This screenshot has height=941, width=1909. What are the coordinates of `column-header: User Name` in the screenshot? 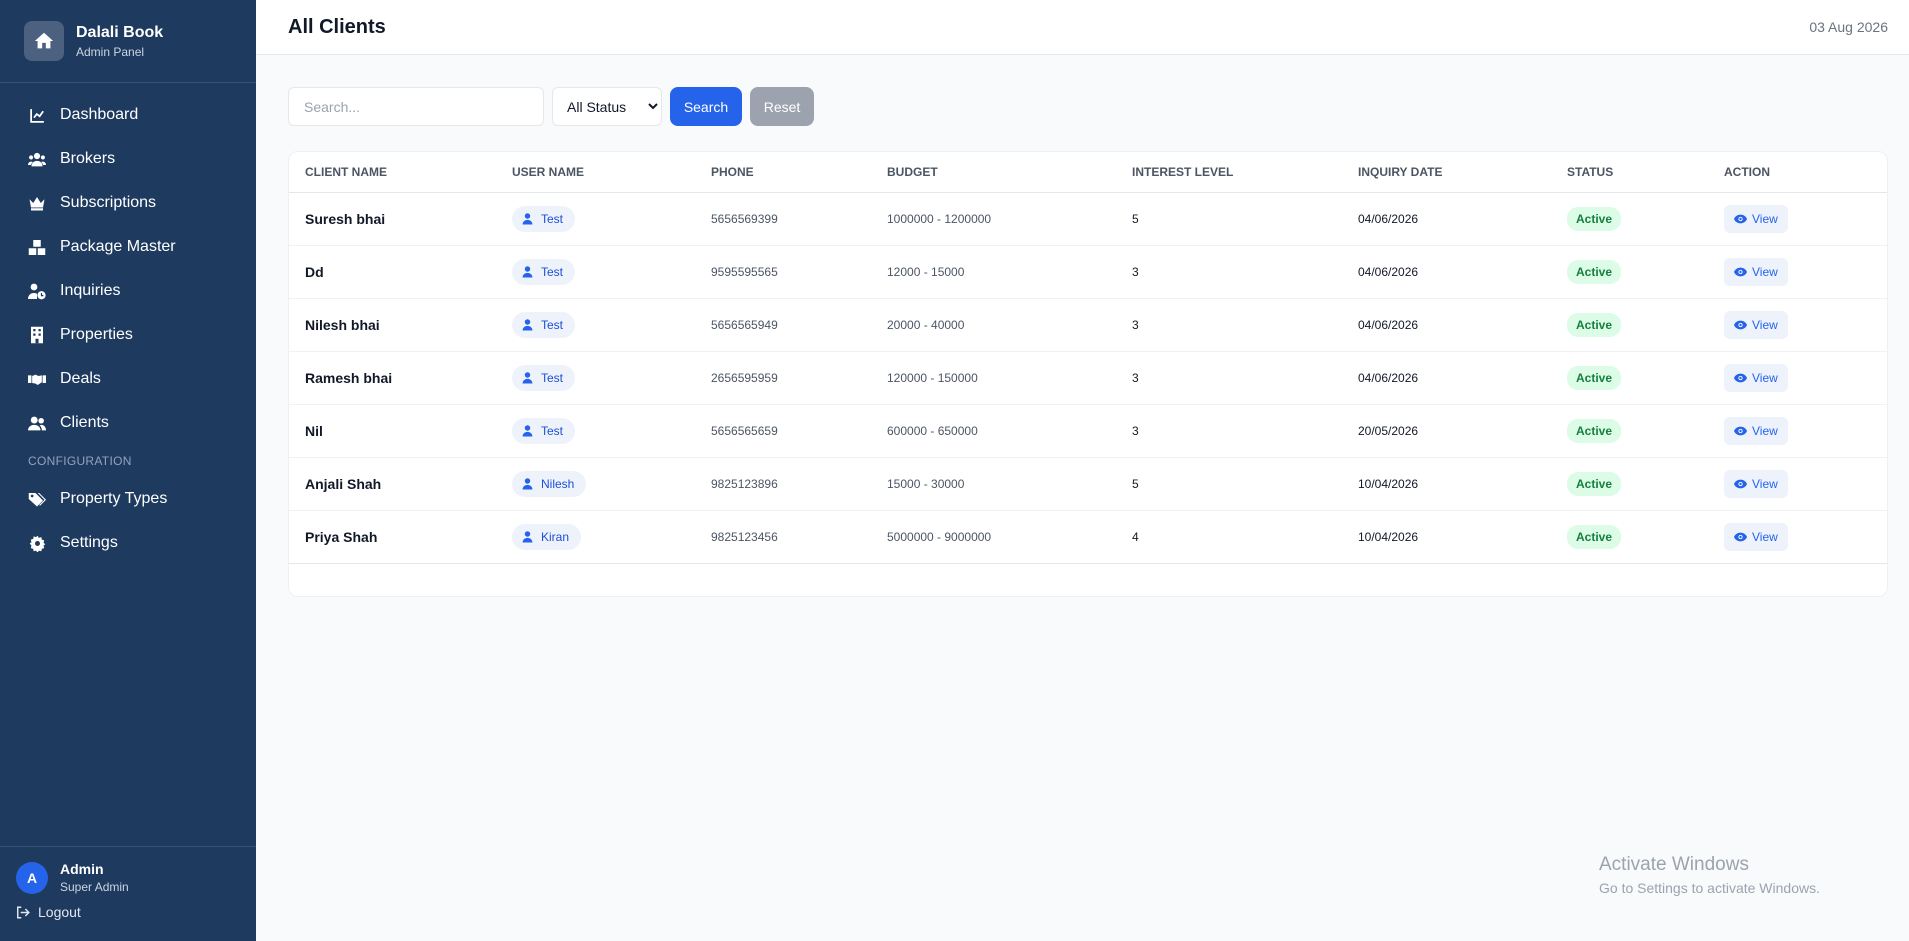 It's located at (595, 172).